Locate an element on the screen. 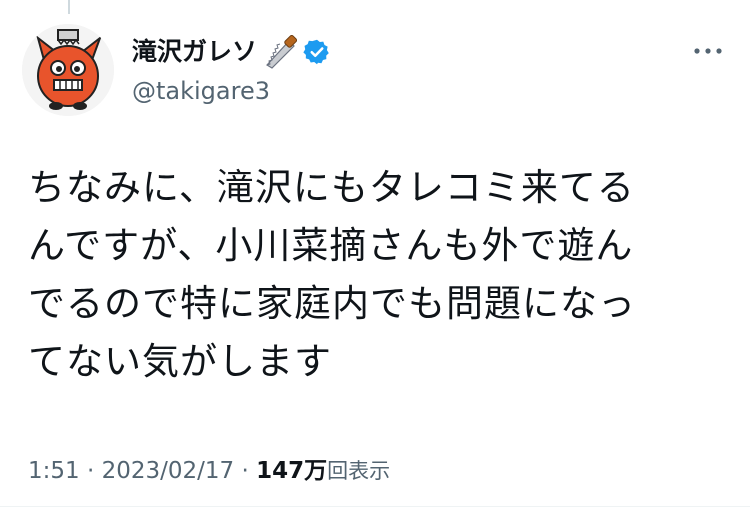 The width and height of the screenshot is (750, 513). author-display-name: 滝沢ガレソ is located at coordinates (194, 52).